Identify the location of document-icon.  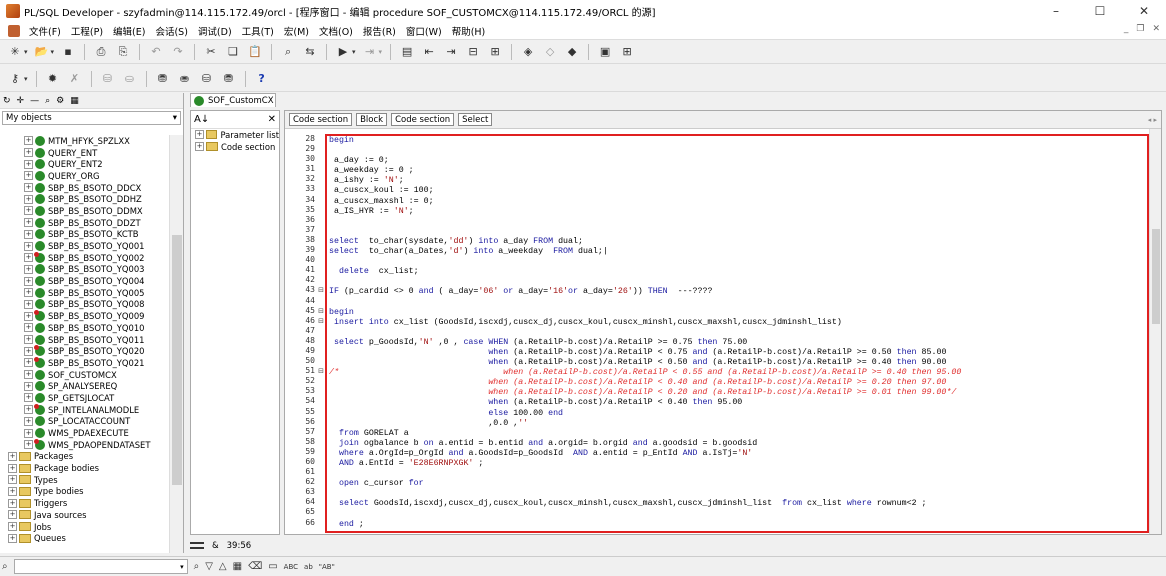
(14, 30).